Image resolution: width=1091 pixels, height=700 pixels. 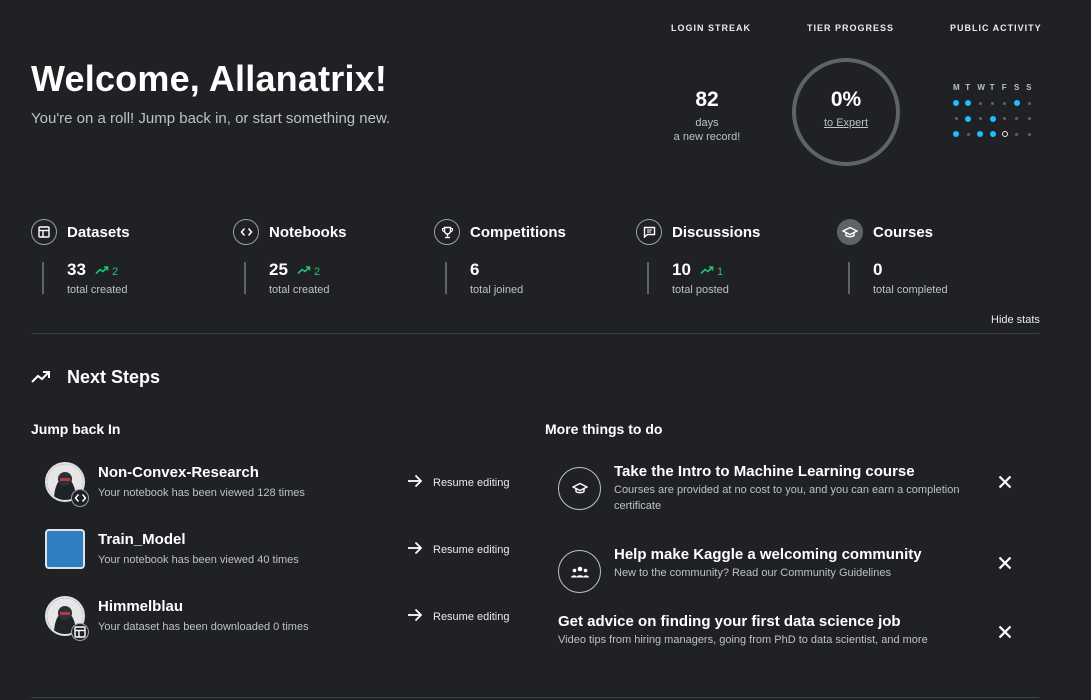 What do you see at coordinates (846, 99) in the screenshot?
I see `tier-progress-percent: 0%` at bounding box center [846, 99].